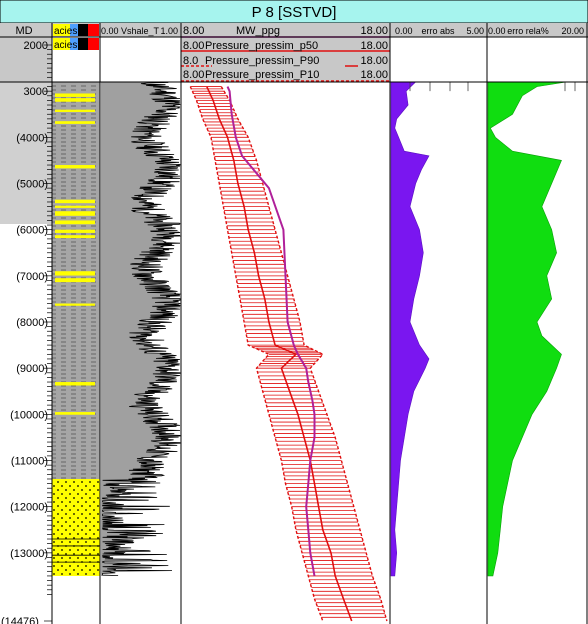 The height and width of the screenshot is (624, 588). I want to click on well-title: P 8 [SSTVD], so click(294, 12).